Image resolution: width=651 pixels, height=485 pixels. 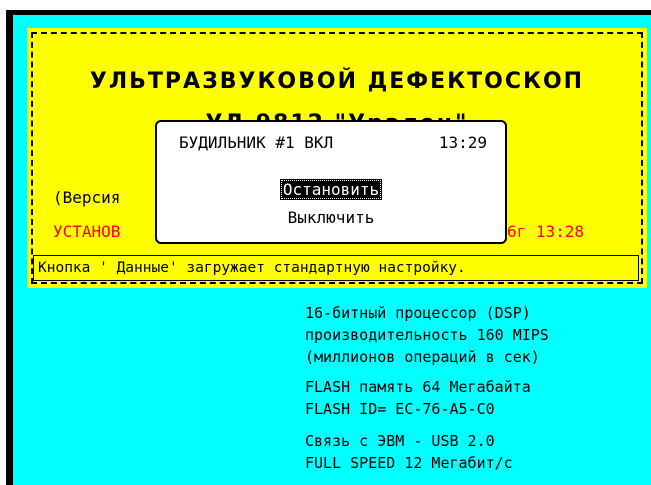 What do you see at coordinates (87, 197) in the screenshot?
I see `version-text: (Версия` at bounding box center [87, 197].